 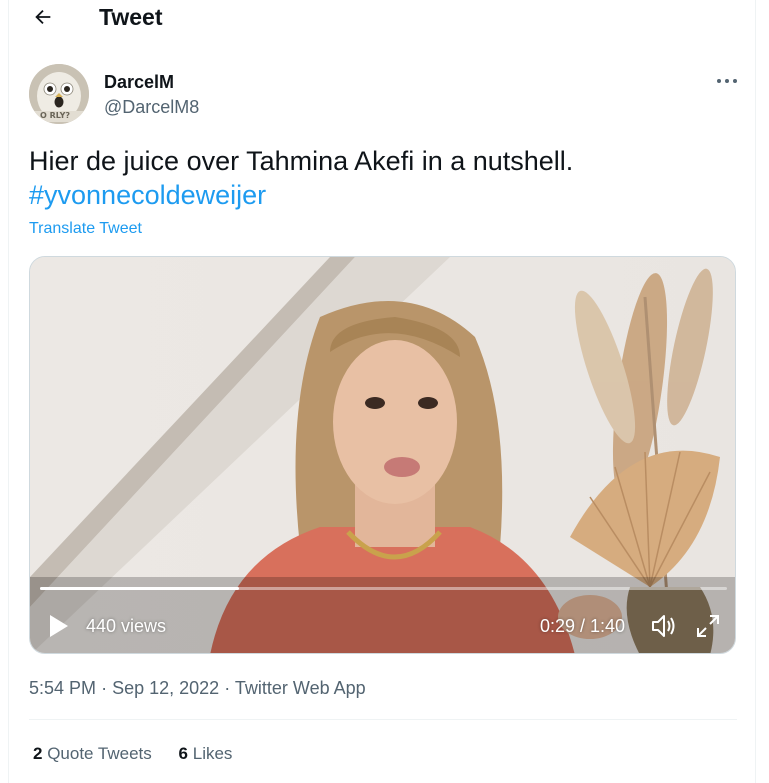 I want to click on volume-icon, so click(x=663, y=626).